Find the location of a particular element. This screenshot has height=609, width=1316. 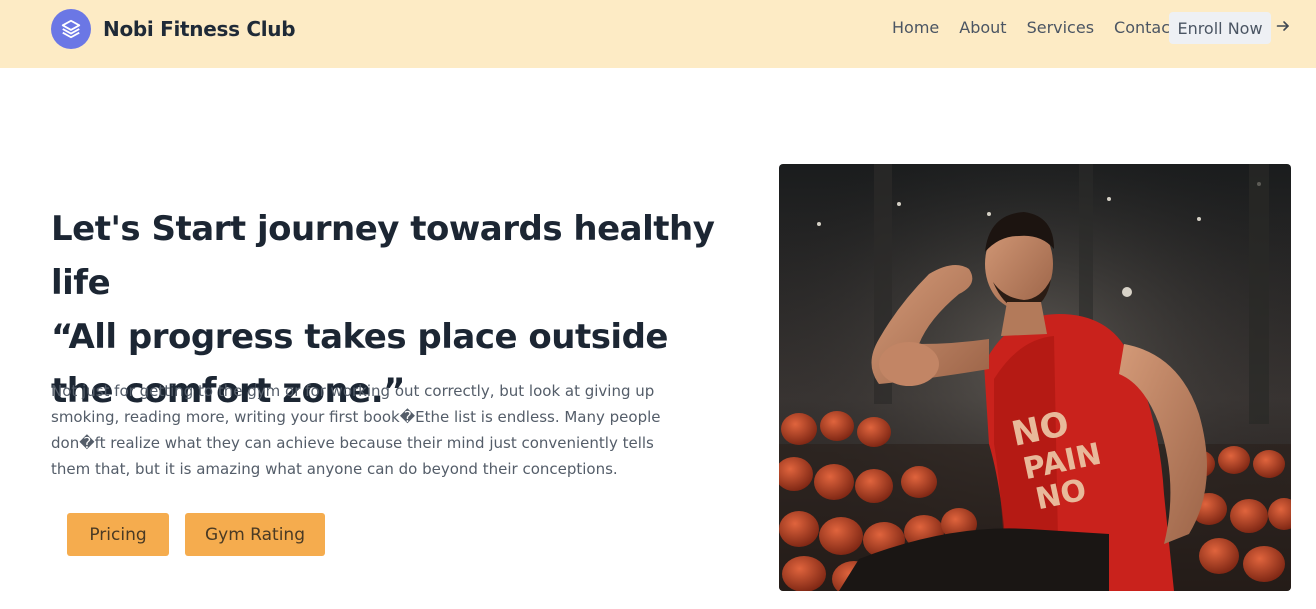

nav-link-home: Home is located at coordinates (915, 28).